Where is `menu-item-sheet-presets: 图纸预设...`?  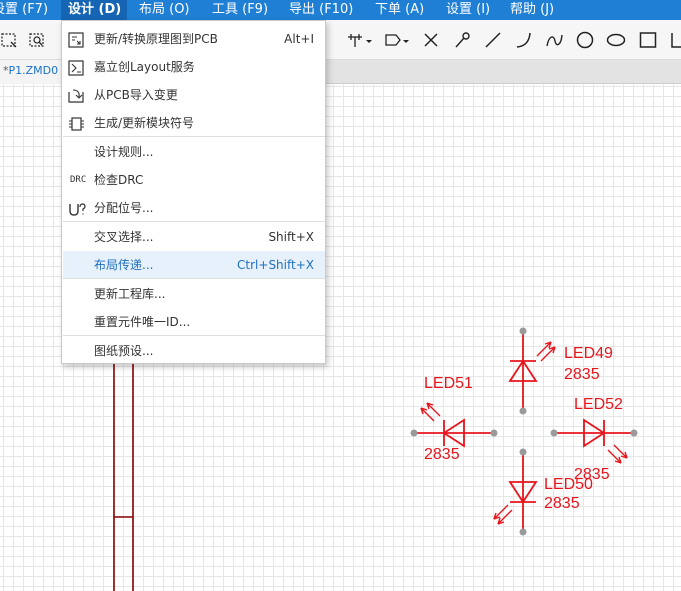
menu-item-sheet-presets: 图纸预设... is located at coordinates (194, 351).